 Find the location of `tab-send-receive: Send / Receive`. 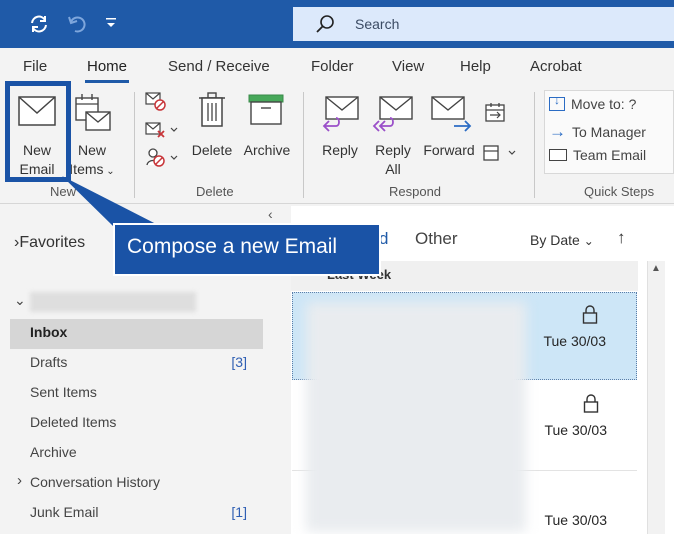

tab-send-receive: Send / Receive is located at coordinates (219, 66).